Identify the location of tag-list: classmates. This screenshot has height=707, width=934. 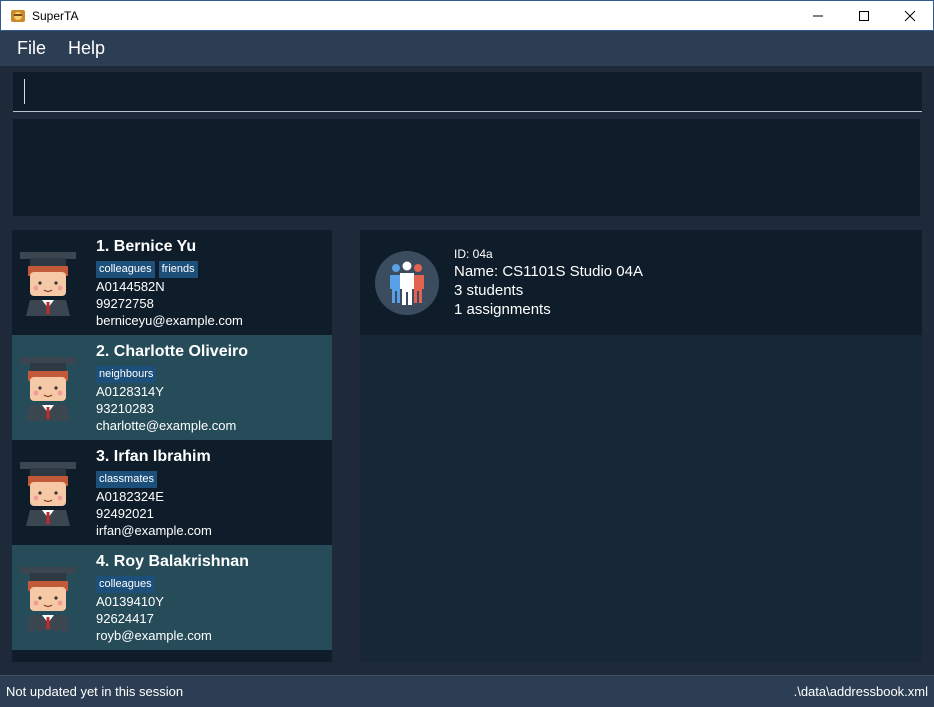
(127, 479).